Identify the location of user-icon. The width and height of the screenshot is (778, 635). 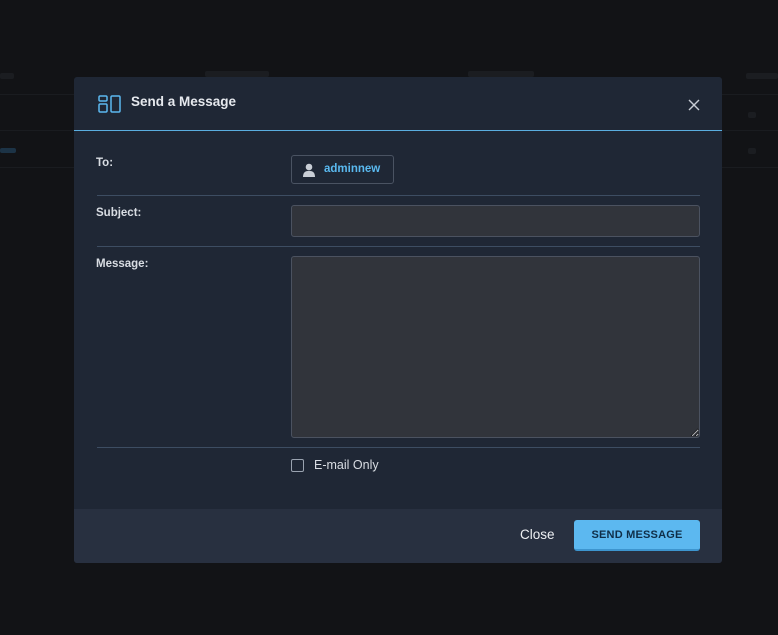
(309, 170).